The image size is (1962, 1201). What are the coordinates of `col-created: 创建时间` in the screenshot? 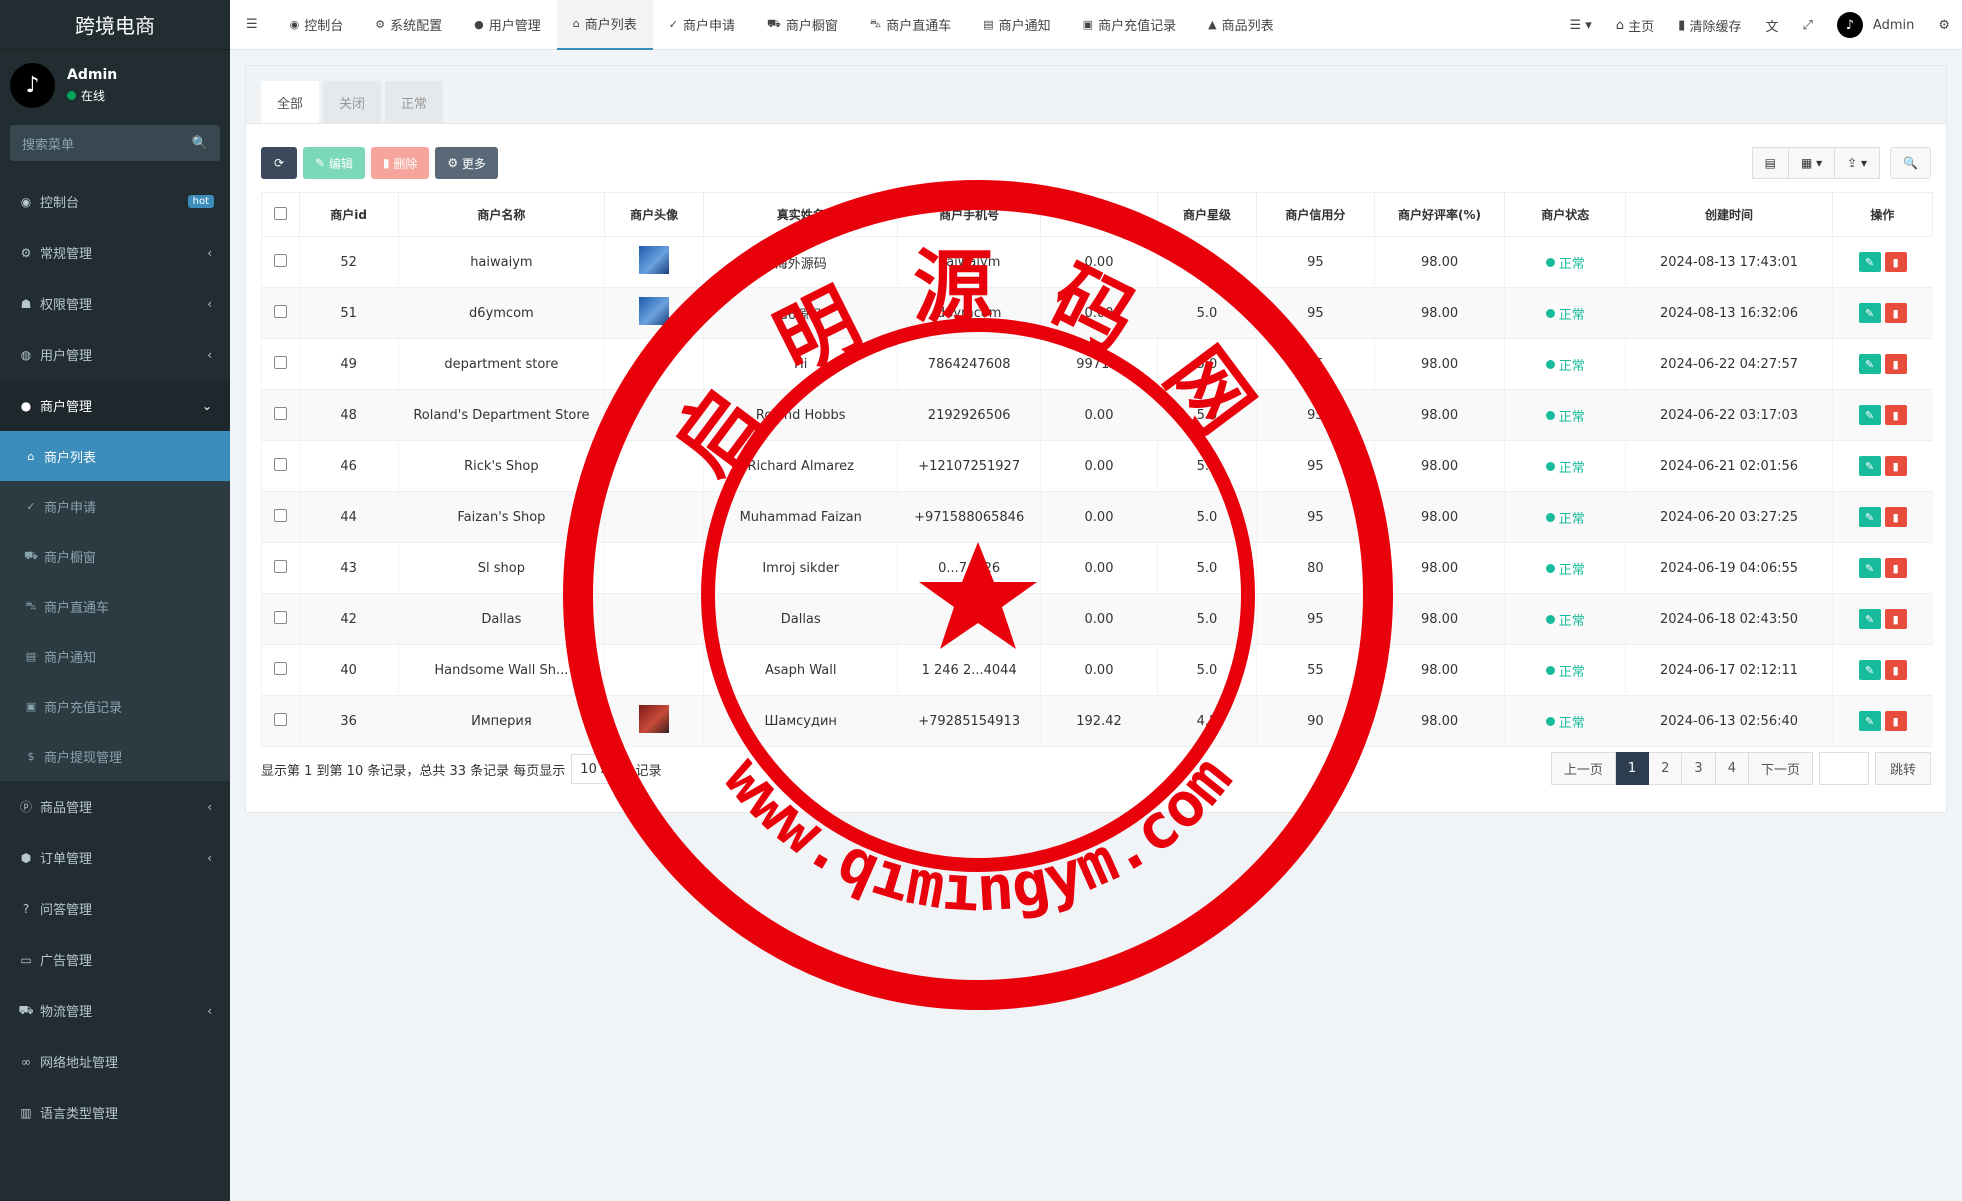 It's located at (1729, 214).